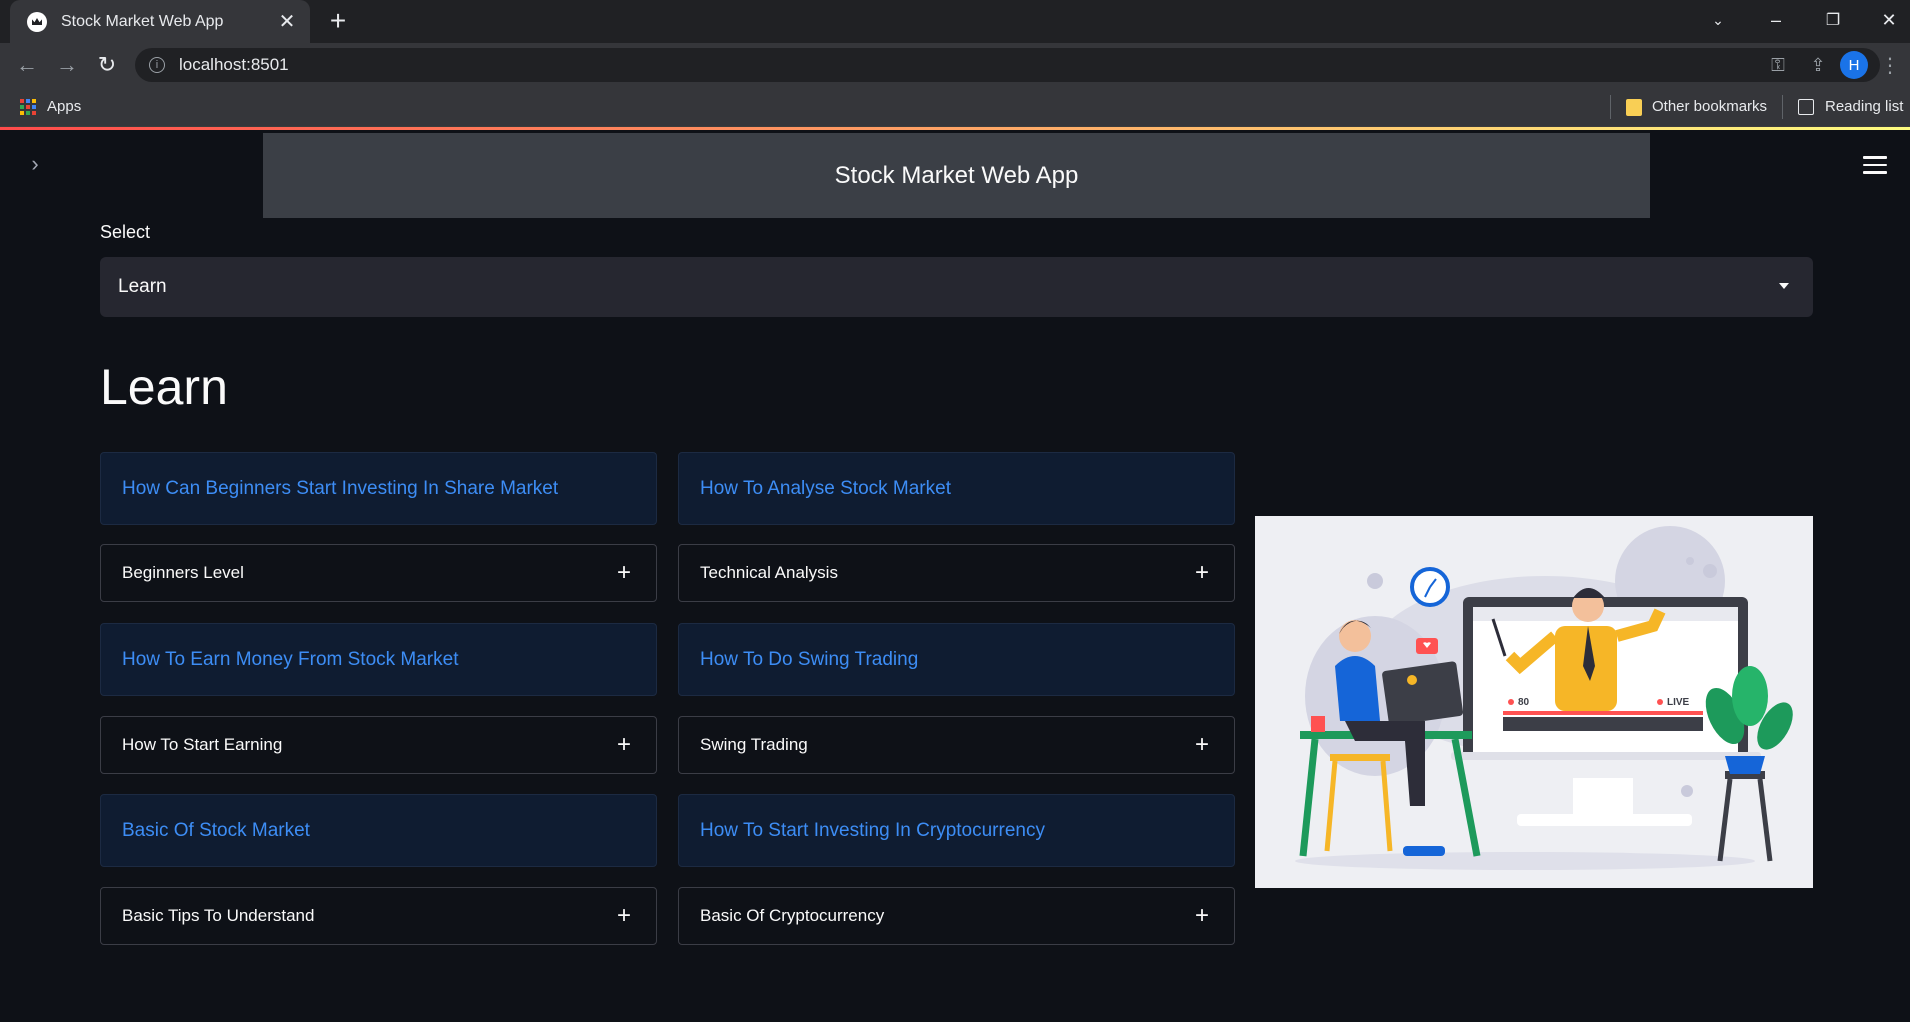 The image size is (1910, 1022). What do you see at coordinates (378, 830) in the screenshot?
I see `info-box: Basic Of Stock Market` at bounding box center [378, 830].